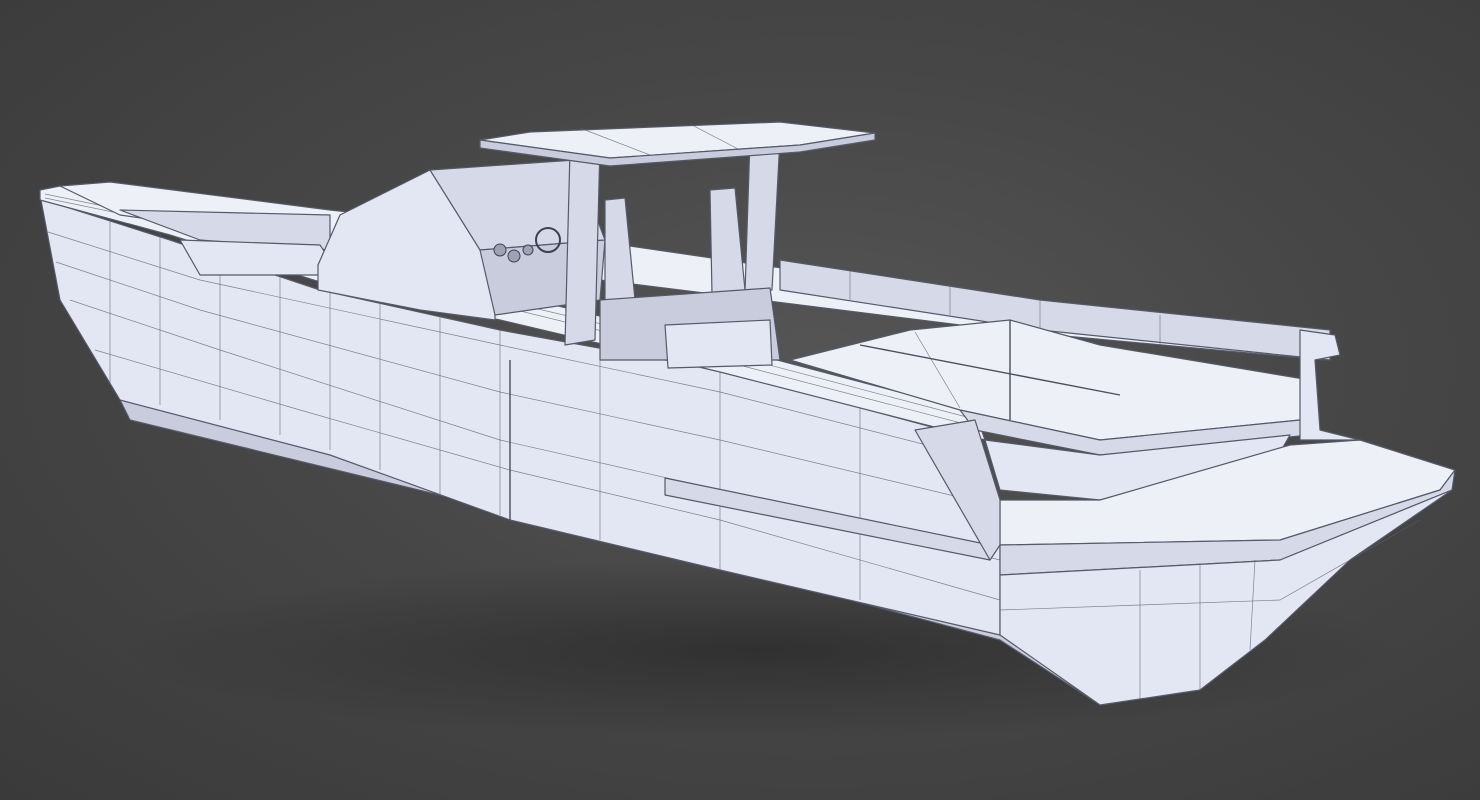 The height and width of the screenshot is (800, 1480). Describe the element at coordinates (727, 241) in the screenshot. I see `helm-seat-right` at that location.